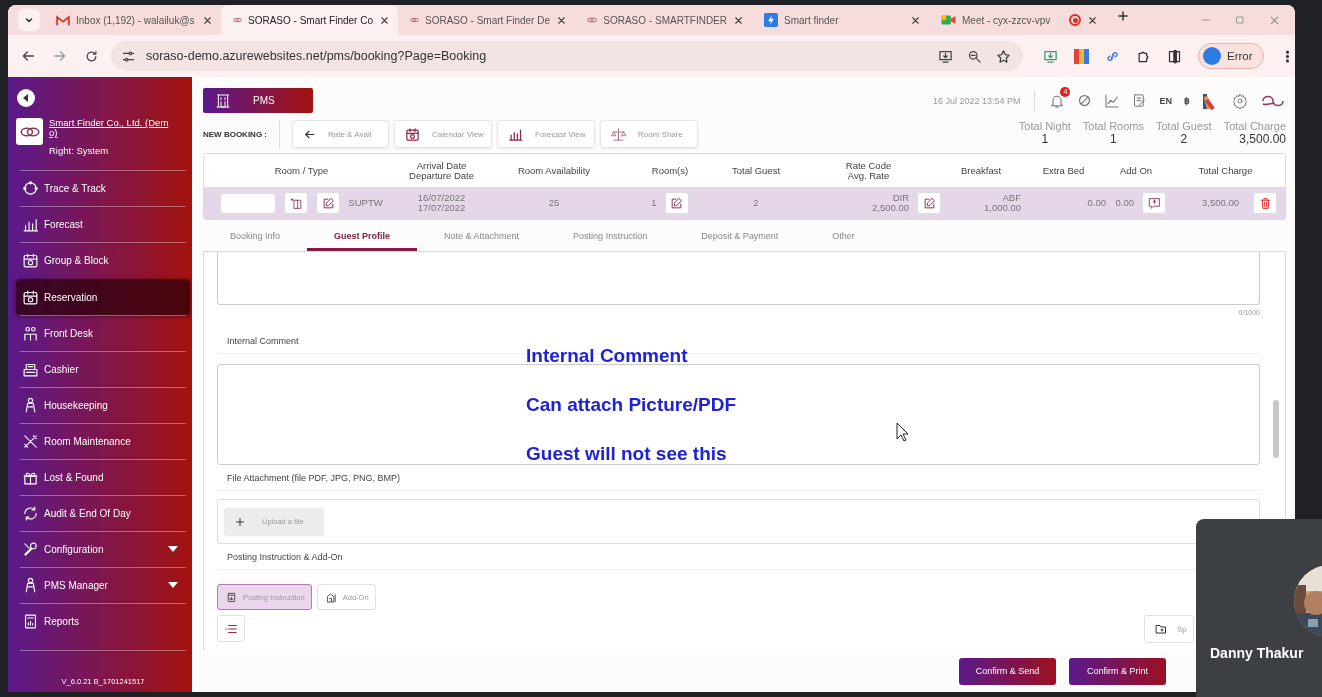  Describe the element at coordinates (1187, 100) in the screenshot. I see `currency-symbol: ฿` at that location.